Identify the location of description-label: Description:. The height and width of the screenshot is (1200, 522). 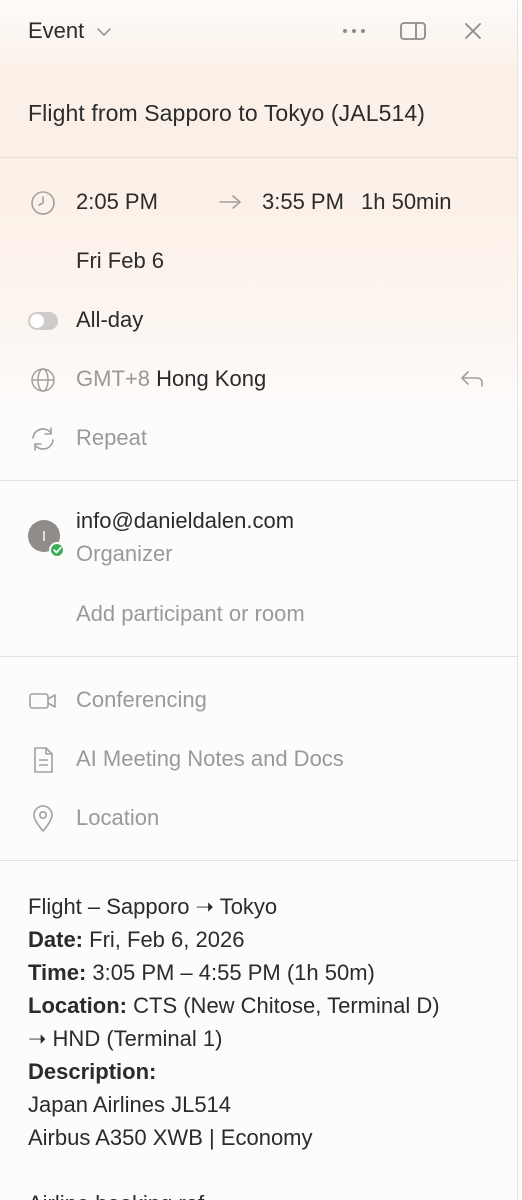
(92, 1071).